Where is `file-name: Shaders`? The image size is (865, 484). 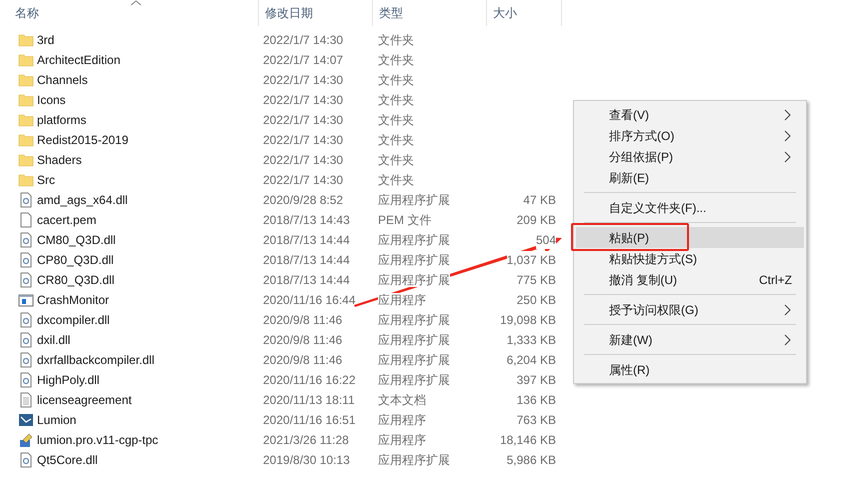
file-name: Shaders is located at coordinates (59, 160).